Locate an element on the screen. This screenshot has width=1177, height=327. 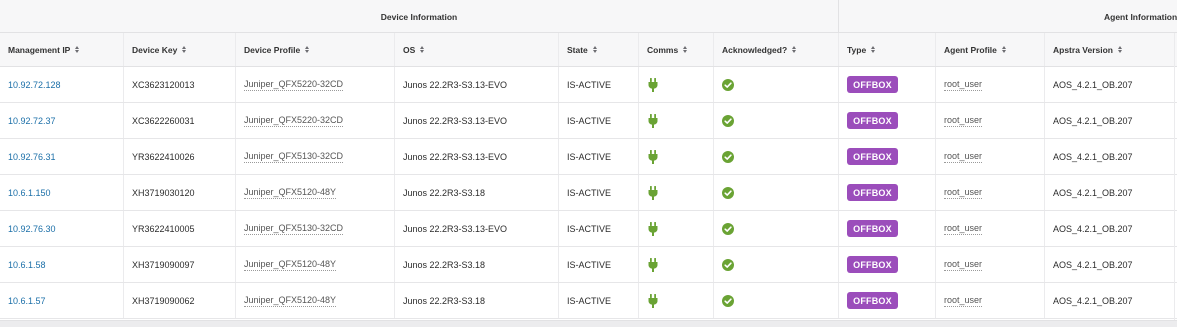
column-type: Type is located at coordinates (887, 49).